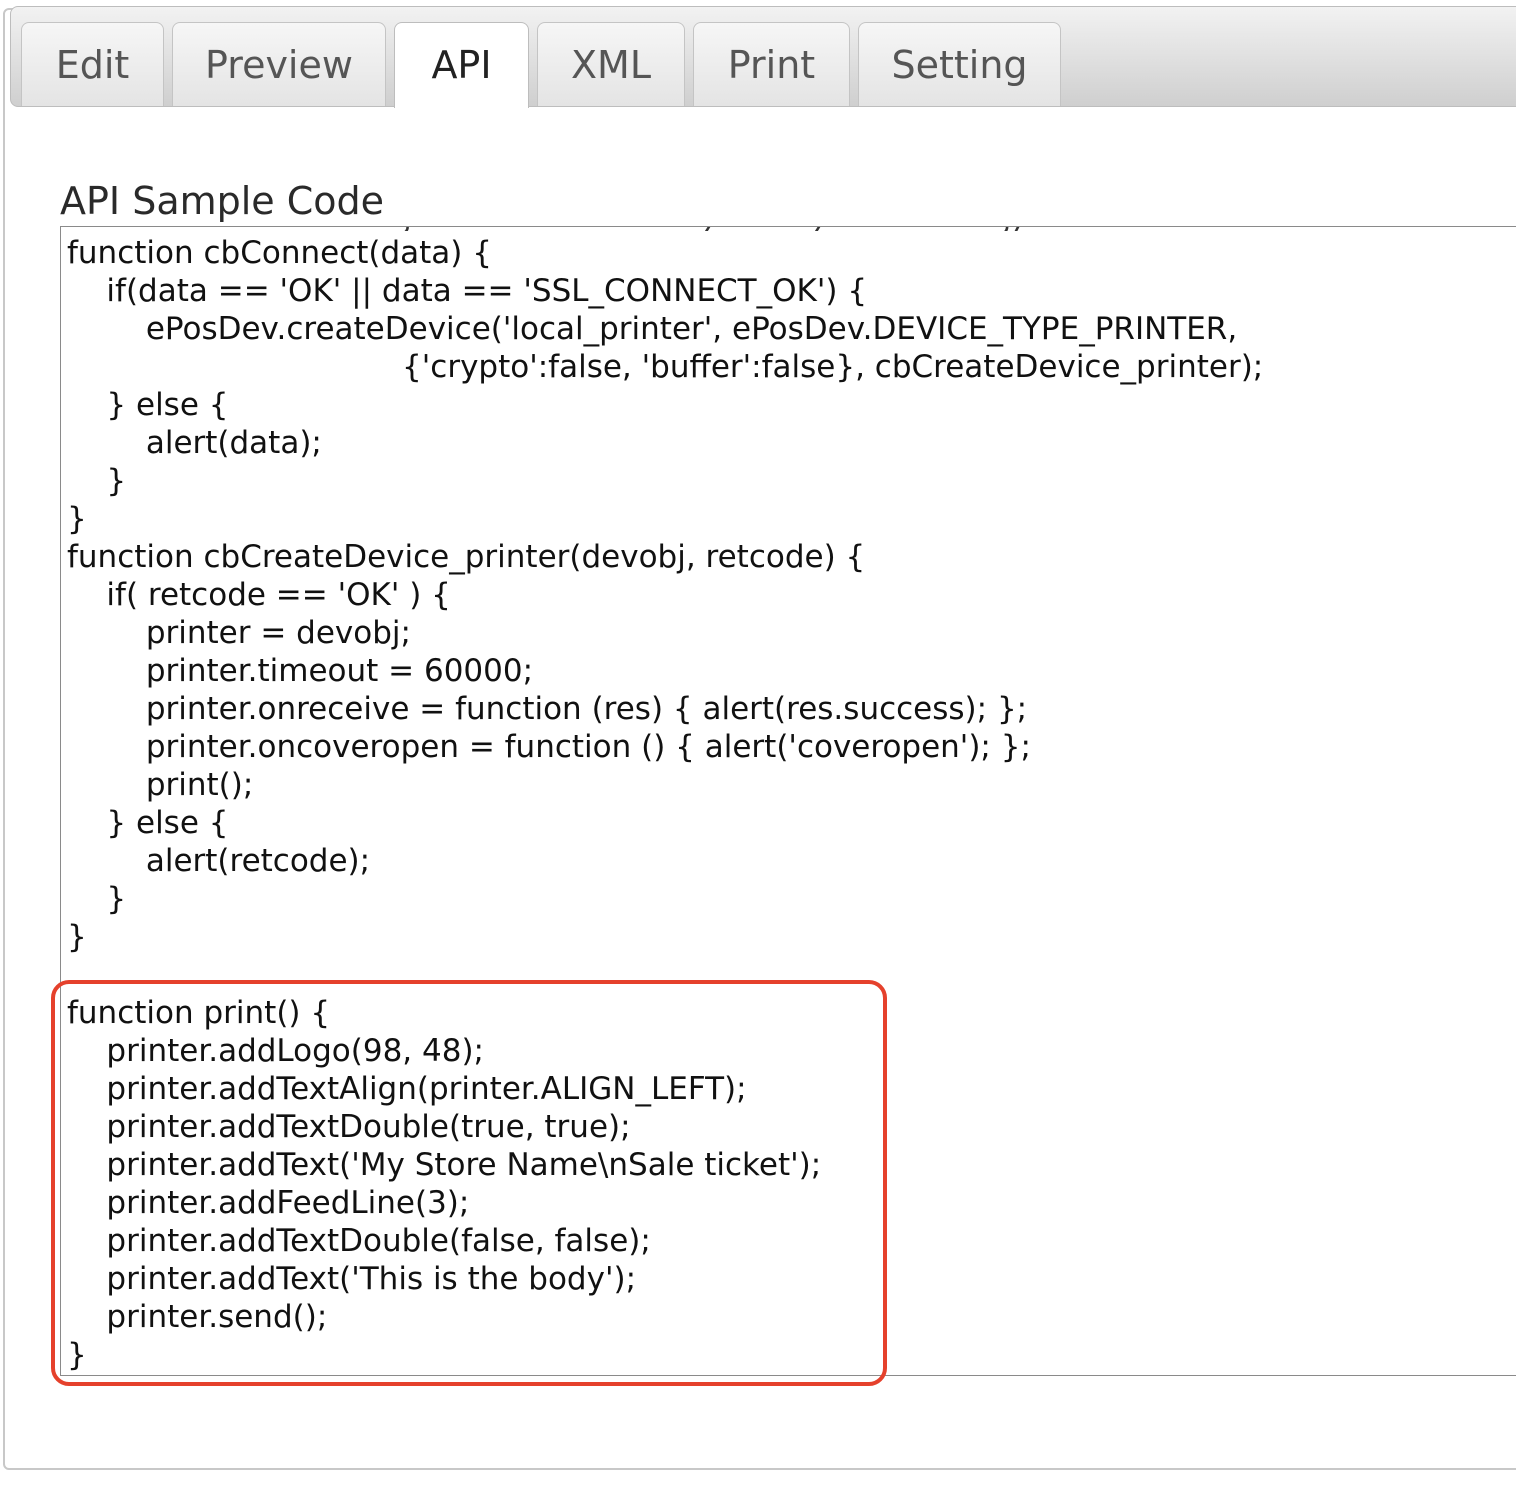 Image resolution: width=1516 pixels, height=1500 pixels. Describe the element at coordinates (276, 1051) in the screenshot. I see `code-line: printer.addLogo(98, 48);` at that location.